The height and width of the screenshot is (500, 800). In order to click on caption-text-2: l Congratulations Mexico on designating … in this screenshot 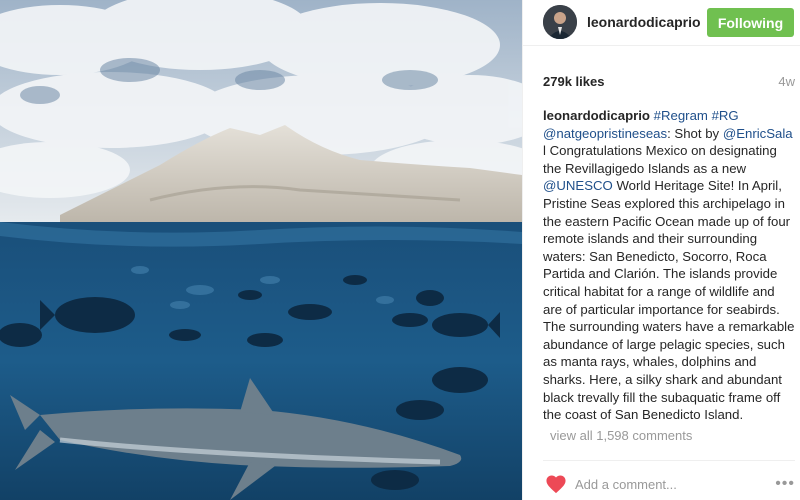, I will do `click(660, 159)`.